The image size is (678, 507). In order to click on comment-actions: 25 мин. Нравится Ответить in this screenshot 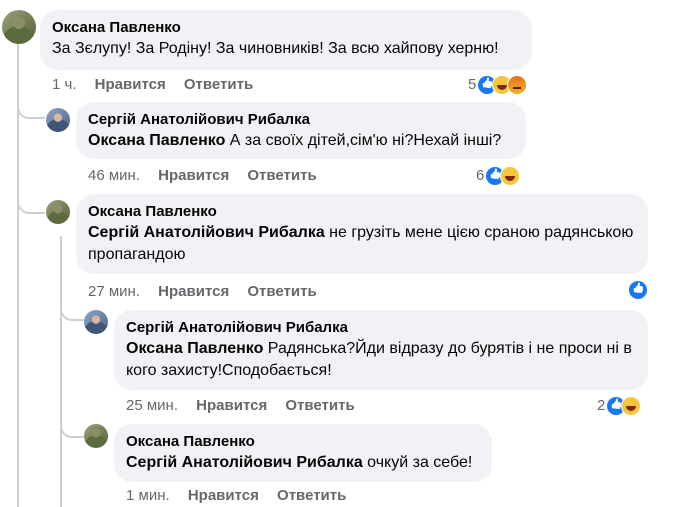, I will do `click(247, 406)`.